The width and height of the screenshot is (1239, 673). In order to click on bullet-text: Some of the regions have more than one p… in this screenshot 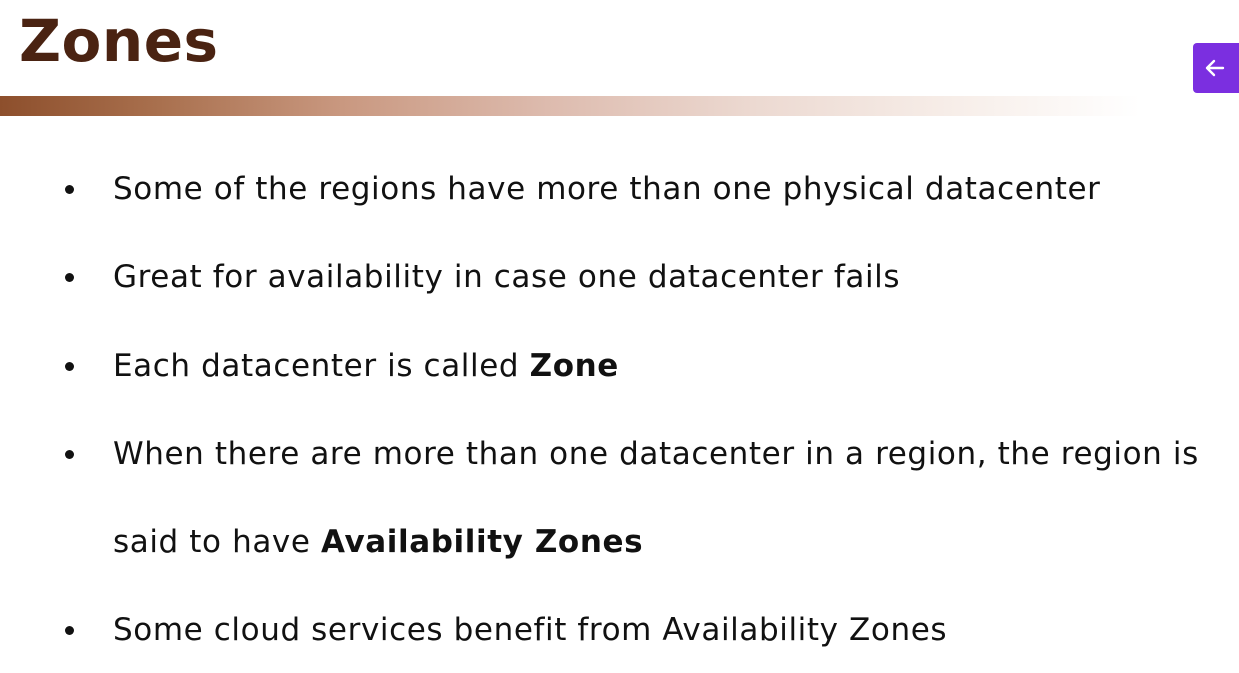, I will do `click(607, 189)`.